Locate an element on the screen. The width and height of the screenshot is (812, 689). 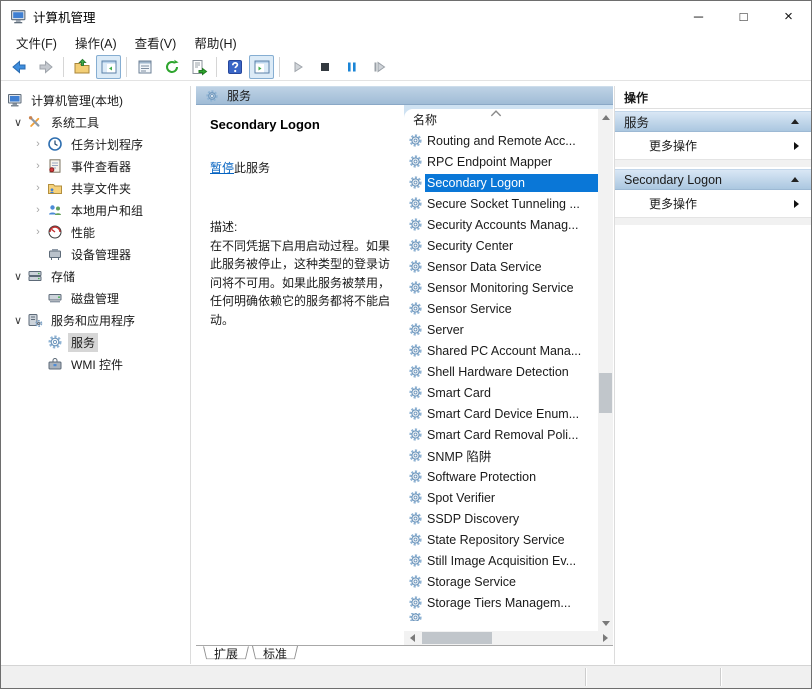
action-pane-toggle-icon is located at coordinates (261, 66).